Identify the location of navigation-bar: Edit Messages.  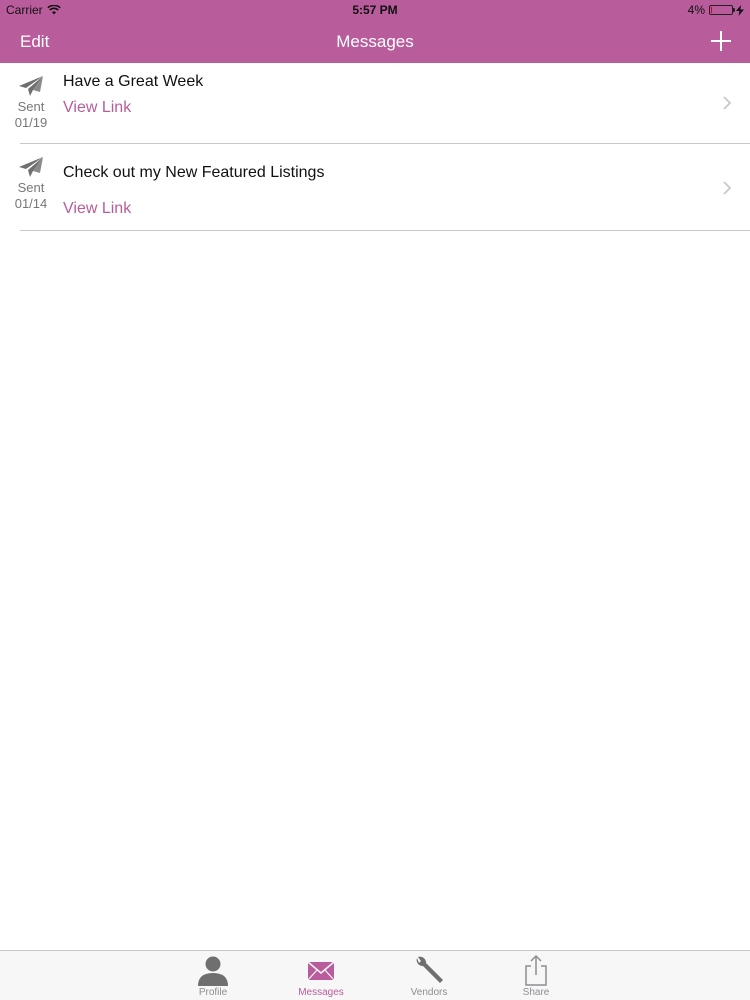
(375, 42).